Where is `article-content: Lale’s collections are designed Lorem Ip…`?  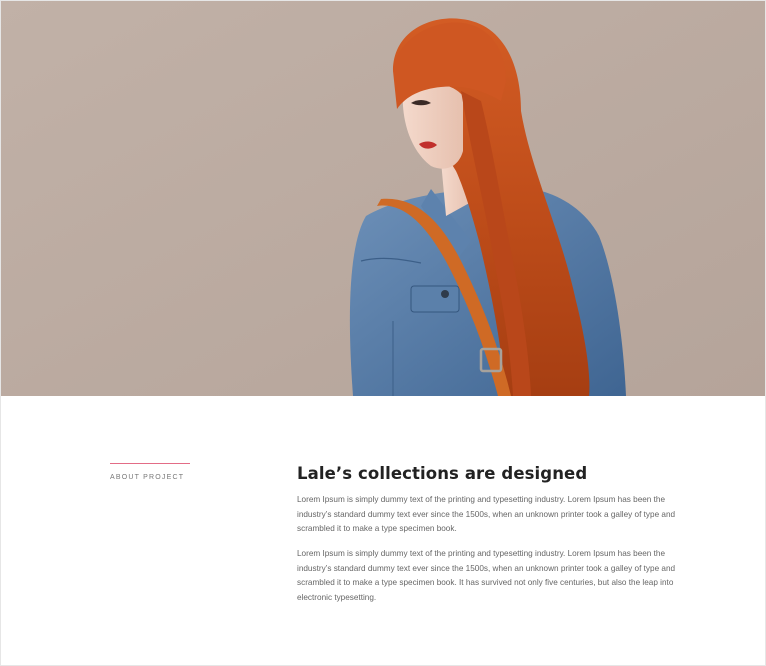 article-content: Lale’s collections are designed Lorem Ip… is located at coordinates (486, 532).